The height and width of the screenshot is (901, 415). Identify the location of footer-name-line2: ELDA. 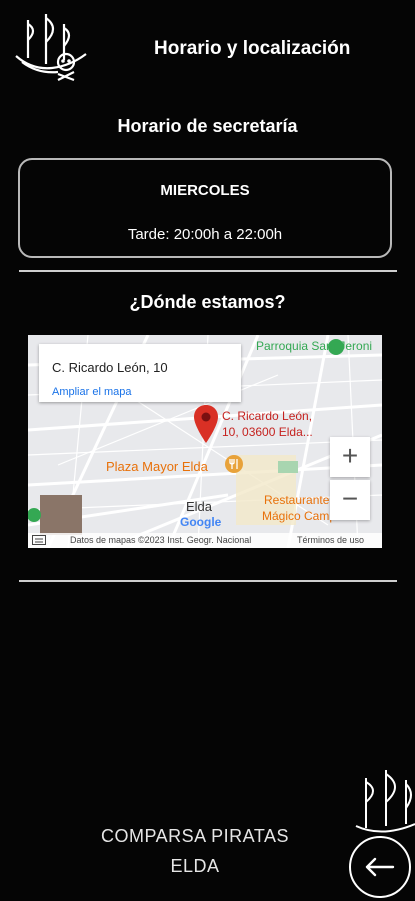
(195, 866).